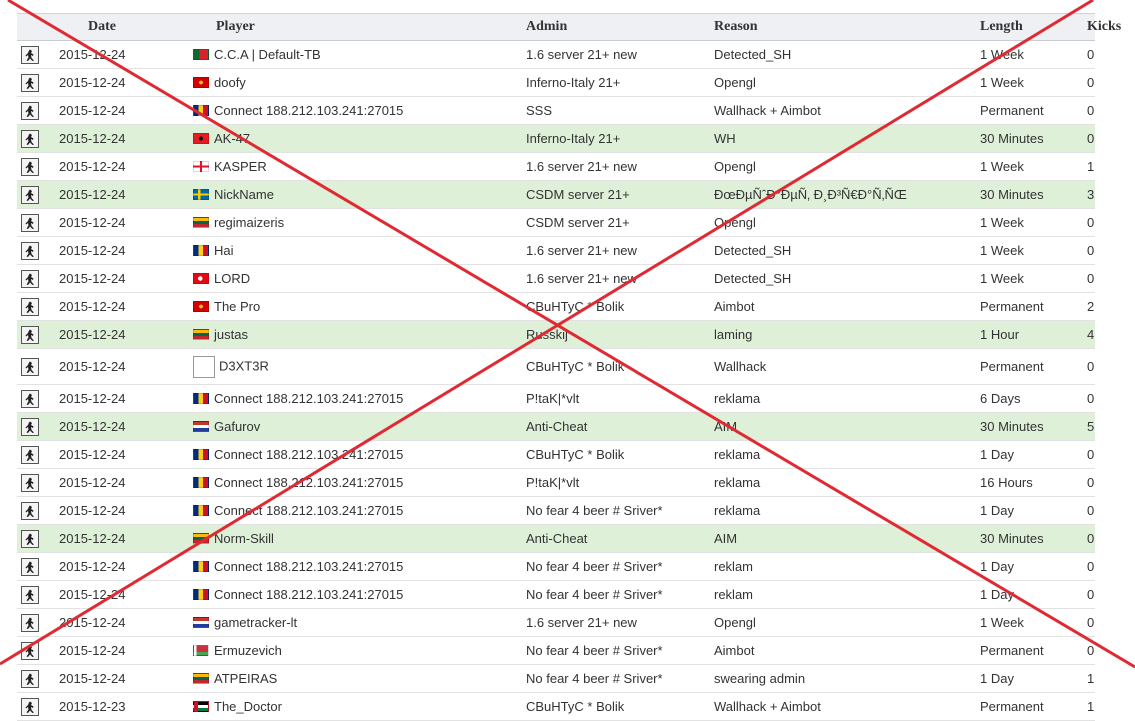 The image size is (1135, 721). I want to click on col-reason: Reason, so click(847, 27).